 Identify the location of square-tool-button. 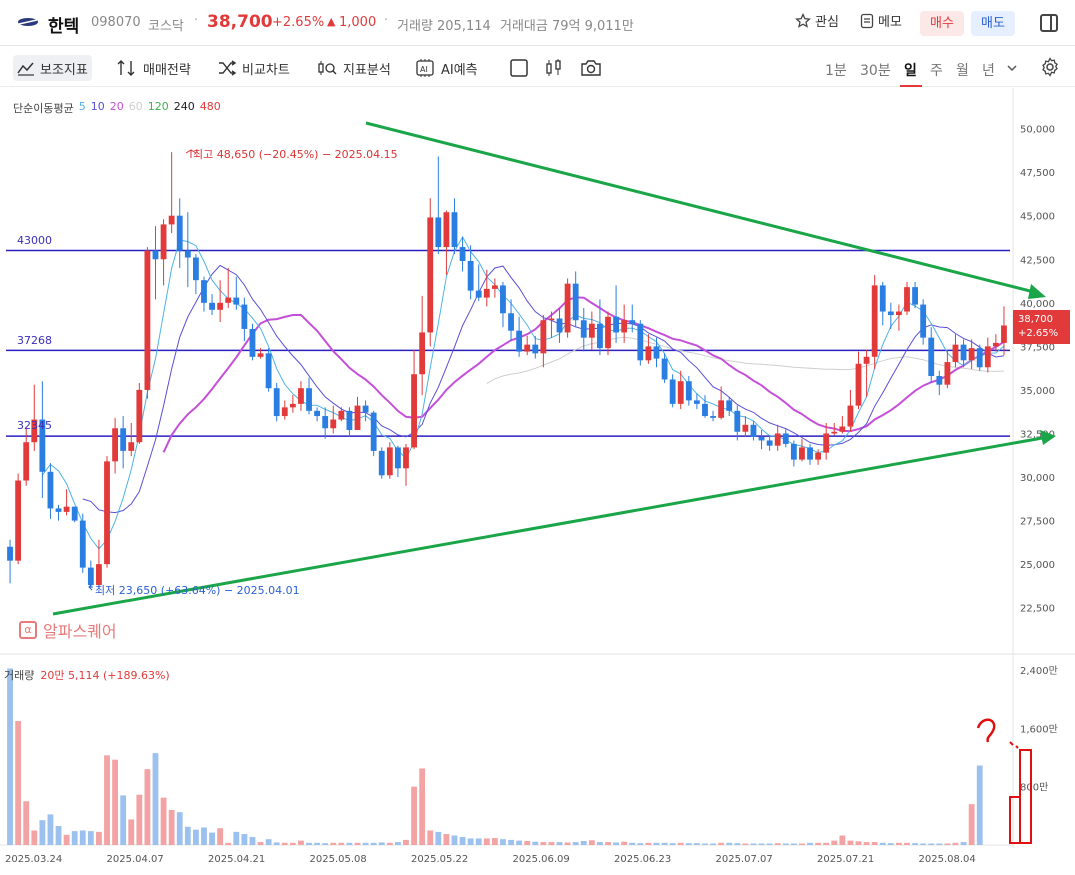
(519, 68).